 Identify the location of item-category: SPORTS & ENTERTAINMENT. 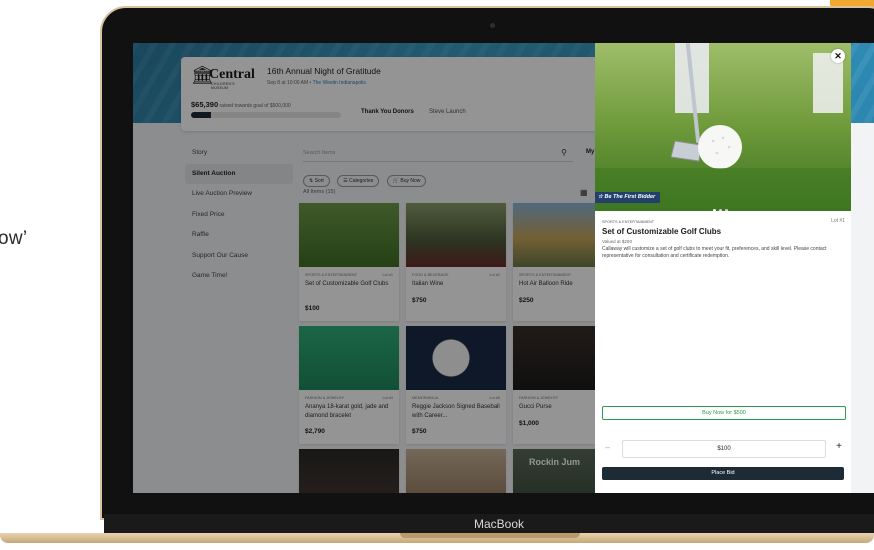
(628, 222).